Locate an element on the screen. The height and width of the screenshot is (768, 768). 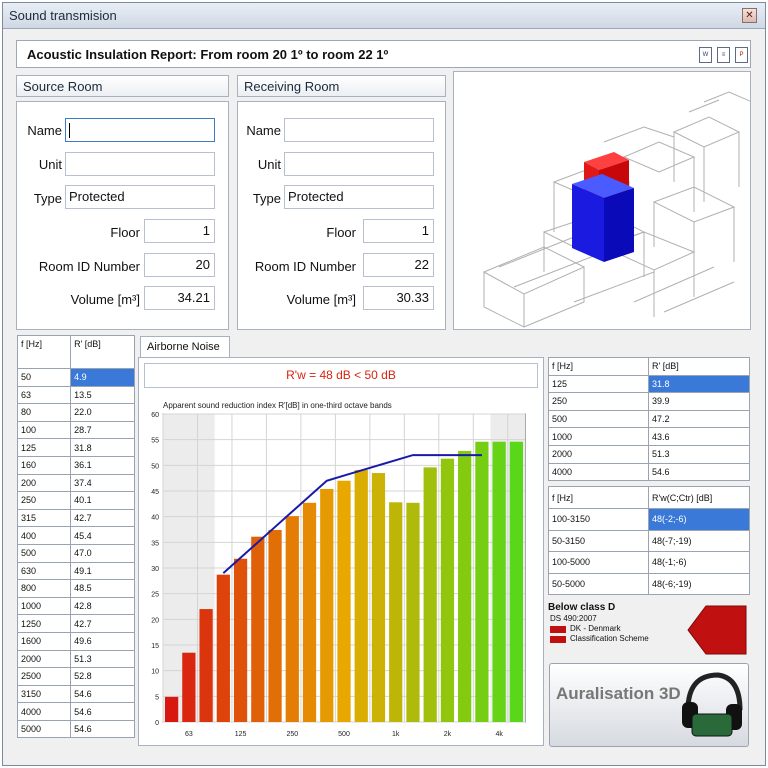
source-room-id-field: 20 is located at coordinates (179, 265).